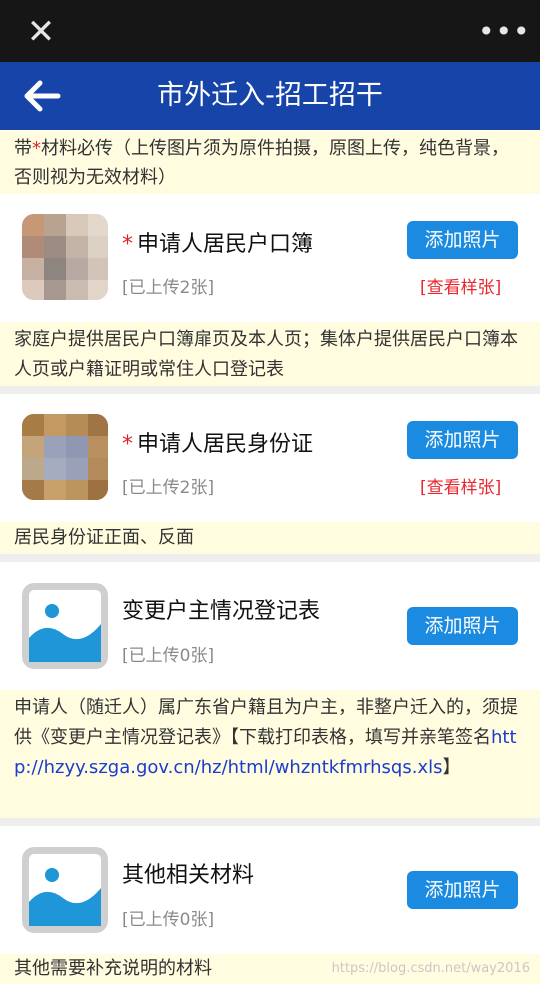 This screenshot has width=540, height=984. What do you see at coordinates (23, 148) in the screenshot?
I see `notice-prefix: 带` at bounding box center [23, 148].